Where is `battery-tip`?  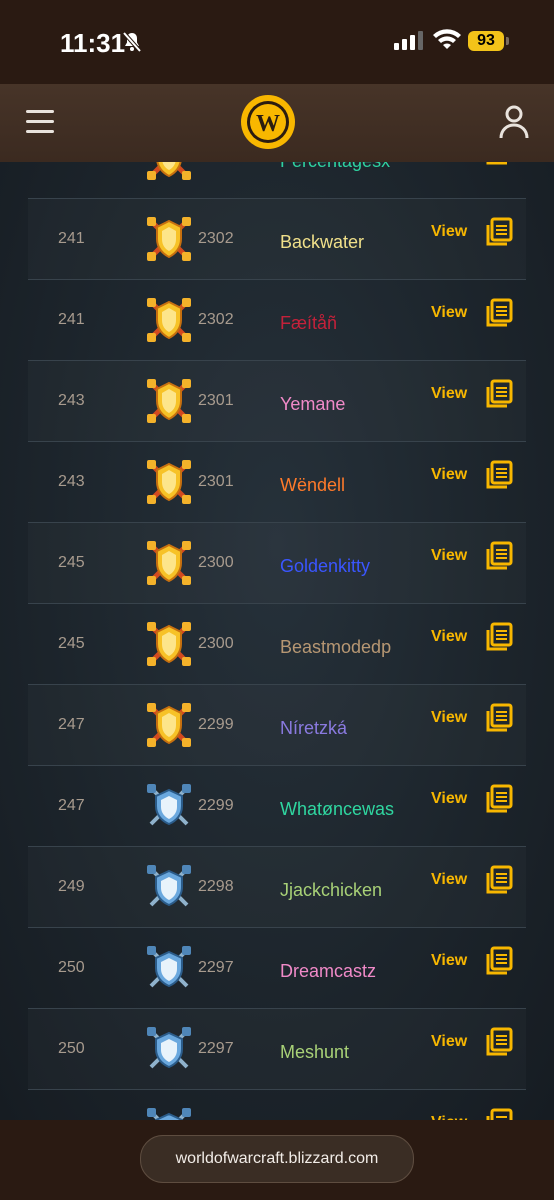
battery-tip is located at coordinates (507, 41).